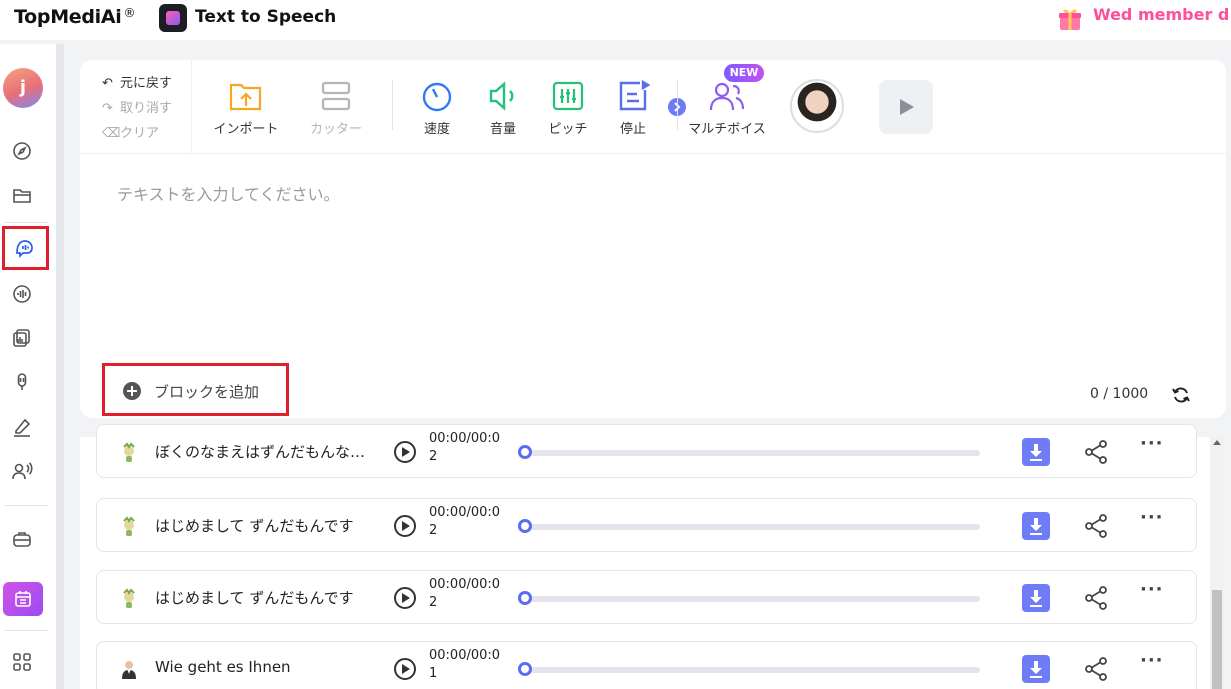 This screenshot has width=1231, height=689. I want to click on clear-button: ⌫クリア, so click(130, 131).